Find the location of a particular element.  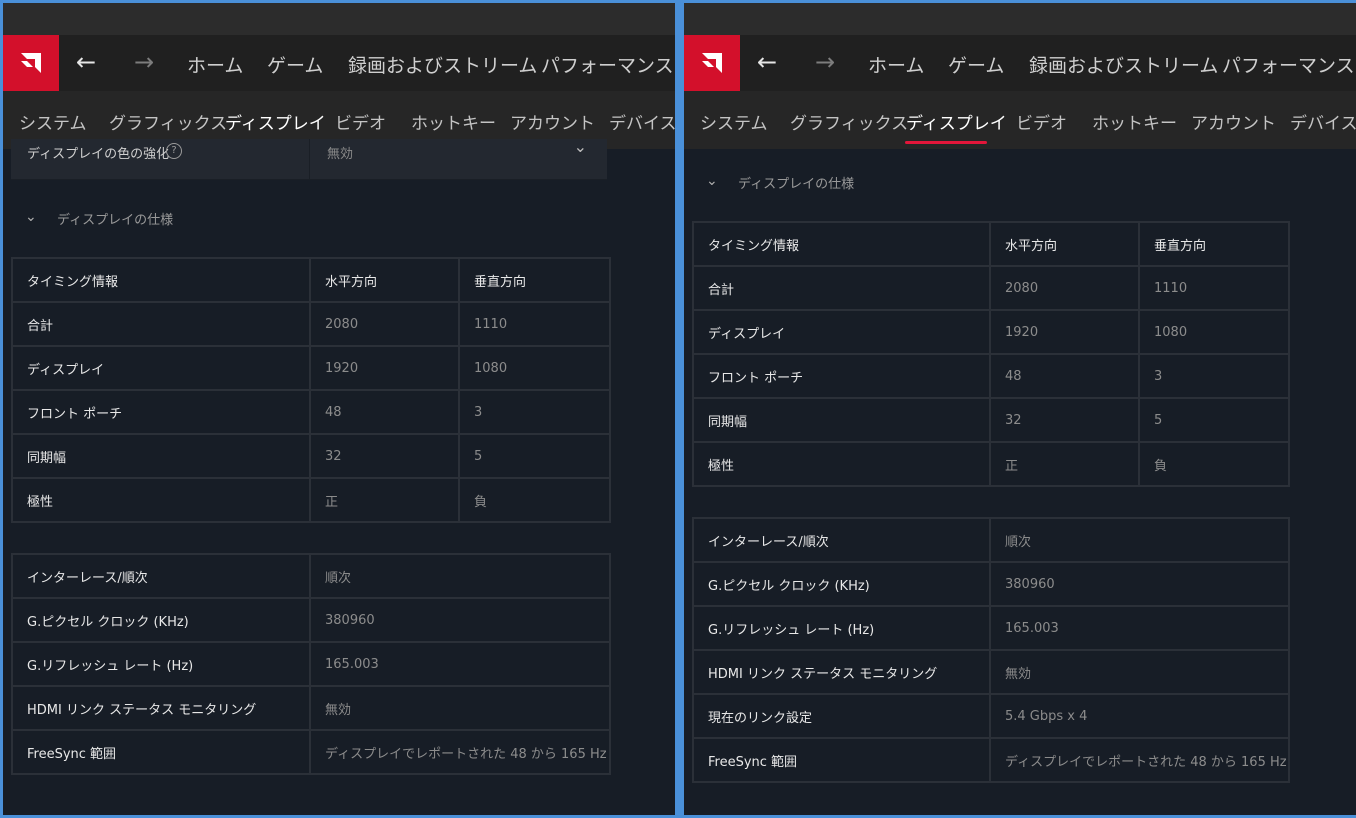

table-header: タイミング情報 is located at coordinates (841, 244).